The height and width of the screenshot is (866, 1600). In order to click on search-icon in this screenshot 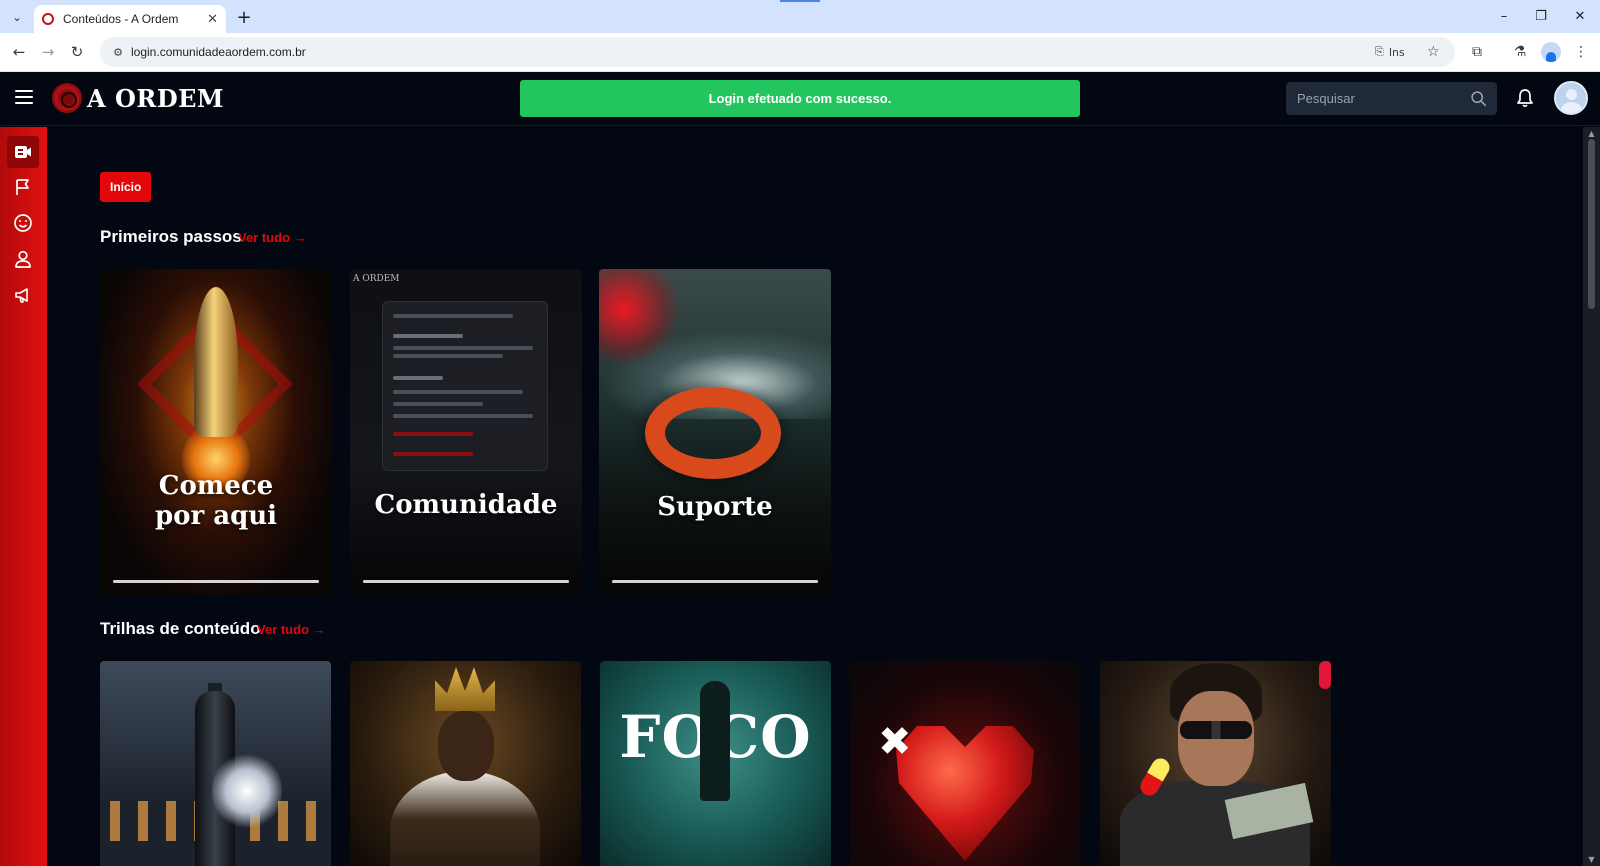, I will do `click(1478, 98)`.